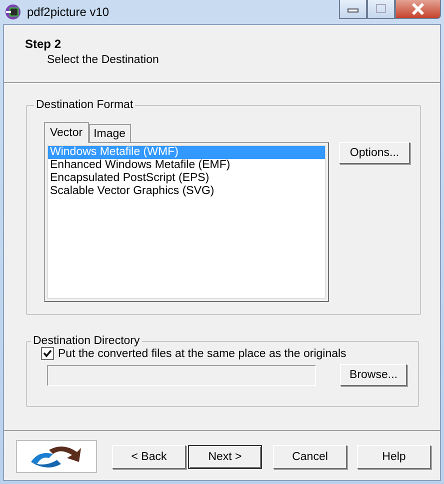  What do you see at coordinates (109, 133) in the screenshot?
I see `tab: Image` at bounding box center [109, 133].